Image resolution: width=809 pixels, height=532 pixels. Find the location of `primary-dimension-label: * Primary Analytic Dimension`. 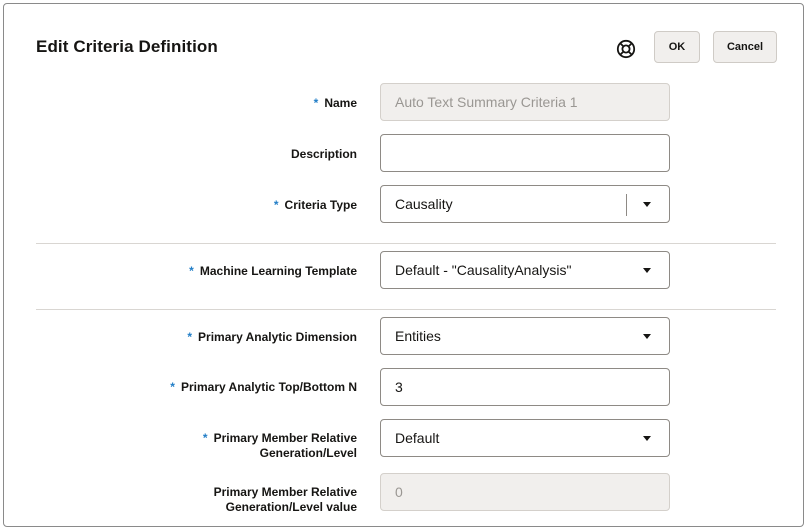

primary-dimension-label: * Primary Analytic Dimension is located at coordinates (272, 337).